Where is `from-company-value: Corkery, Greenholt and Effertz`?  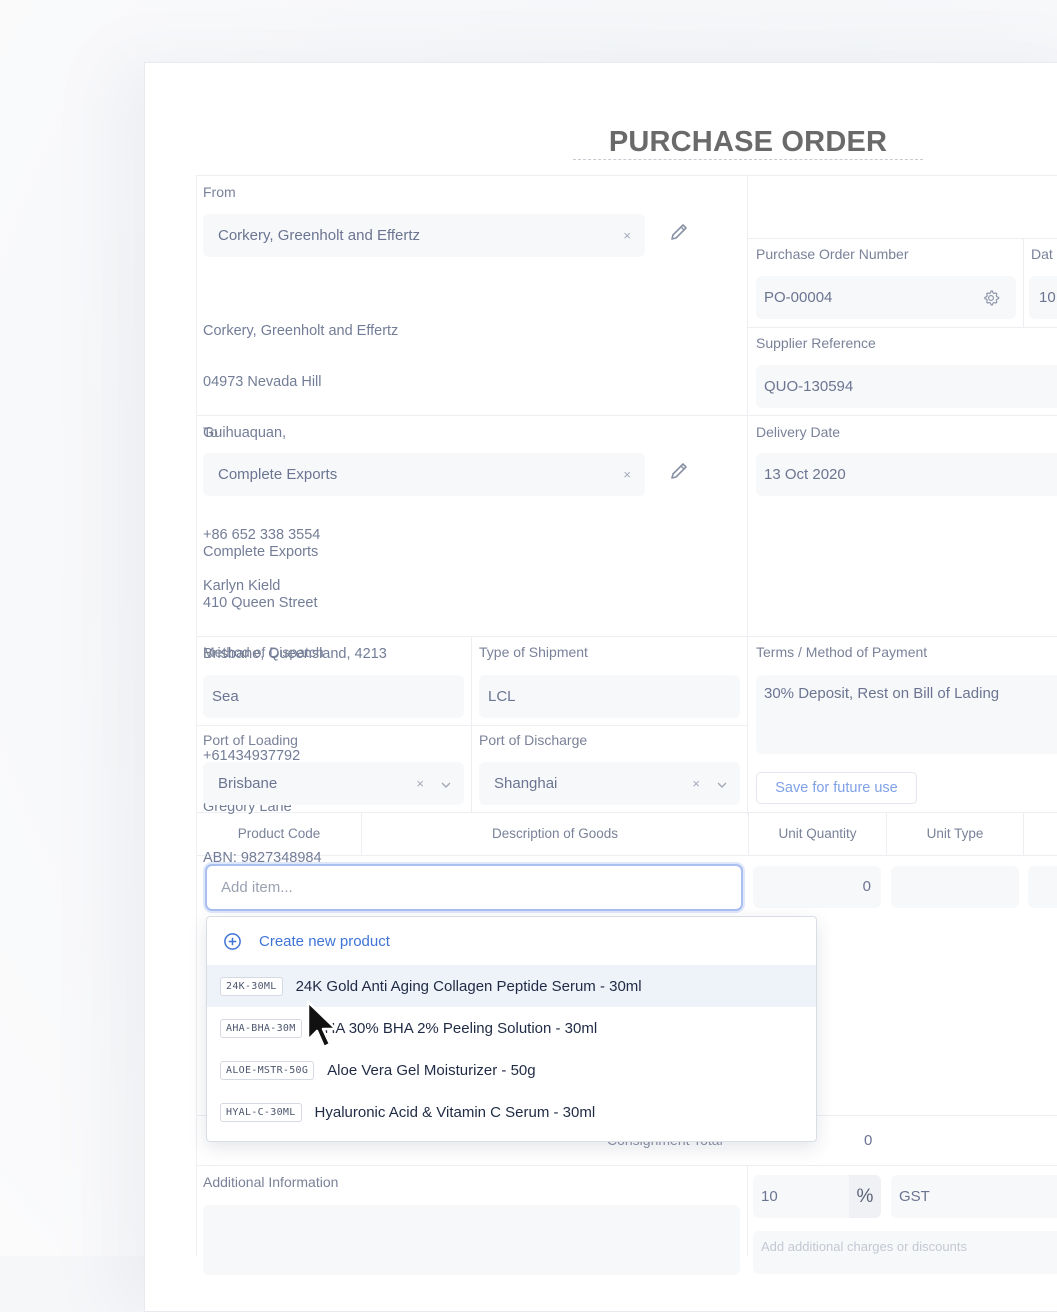 from-company-value: Corkery, Greenholt and Effertz is located at coordinates (319, 235).